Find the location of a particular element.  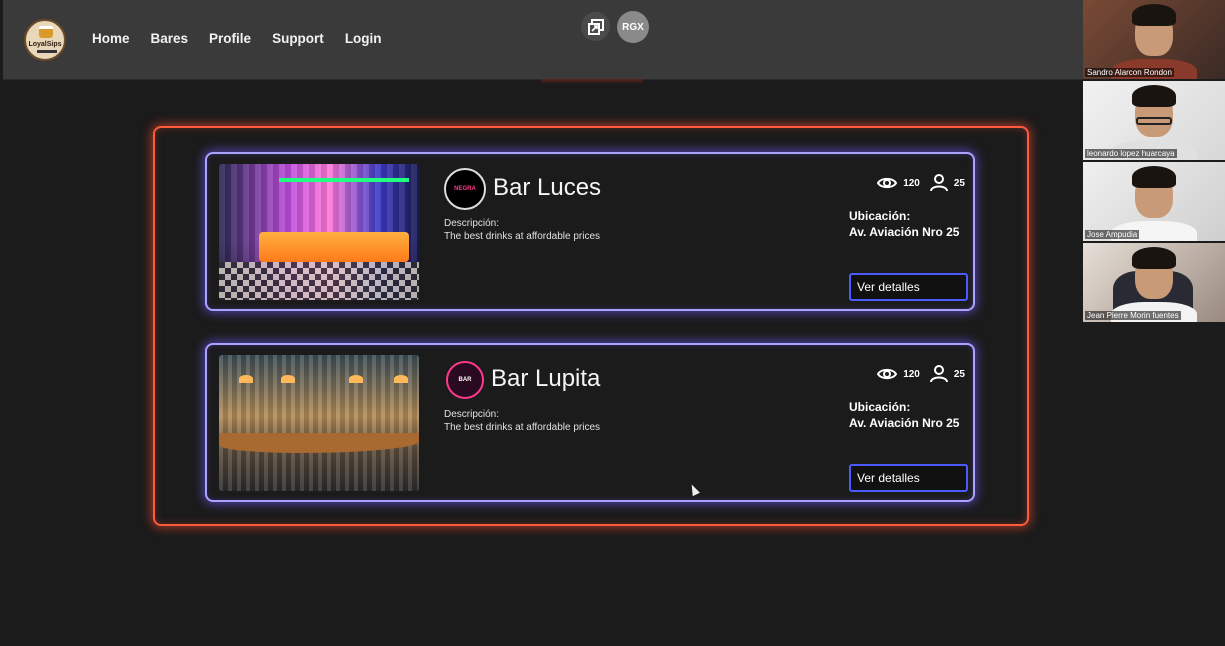

bar-logo-text: NEGRA is located at coordinates (465, 189).